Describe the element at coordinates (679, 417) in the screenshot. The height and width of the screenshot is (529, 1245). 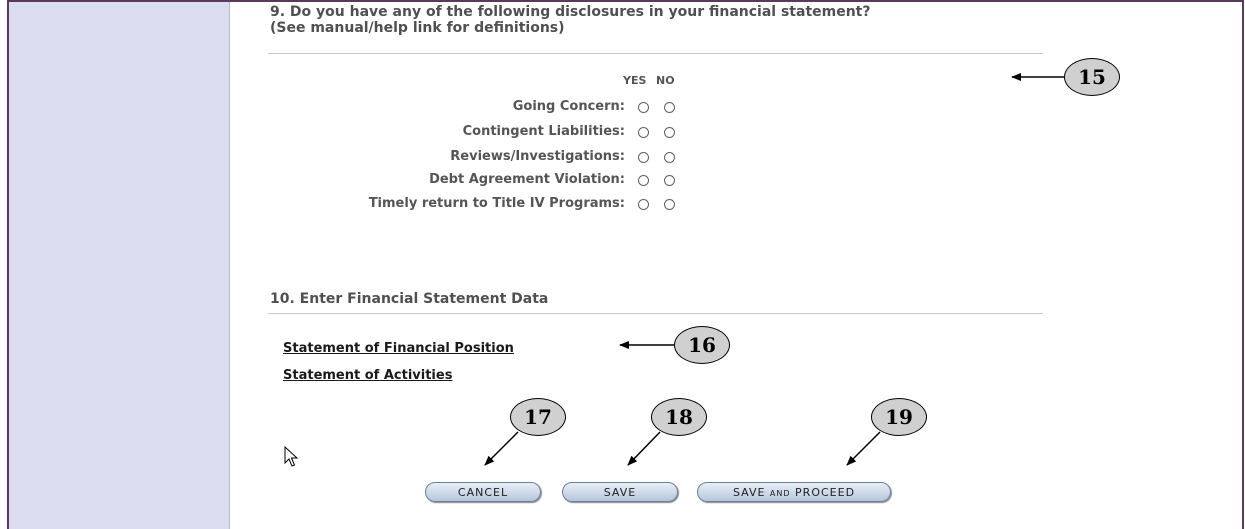
I see `callout-18: 18` at that location.